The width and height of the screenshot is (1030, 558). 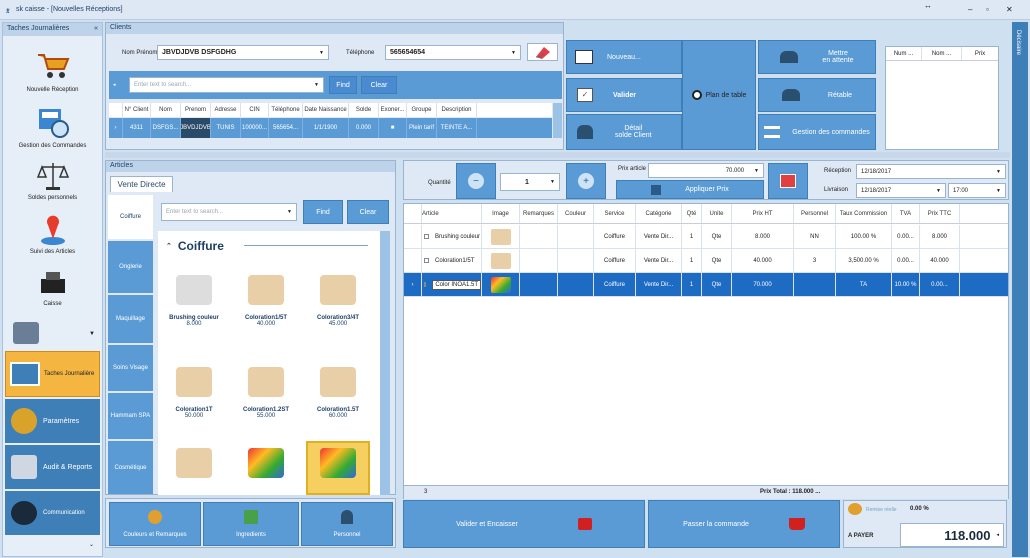 I want to click on client-search-input: Enter text to search... ▼, so click(x=226, y=85).